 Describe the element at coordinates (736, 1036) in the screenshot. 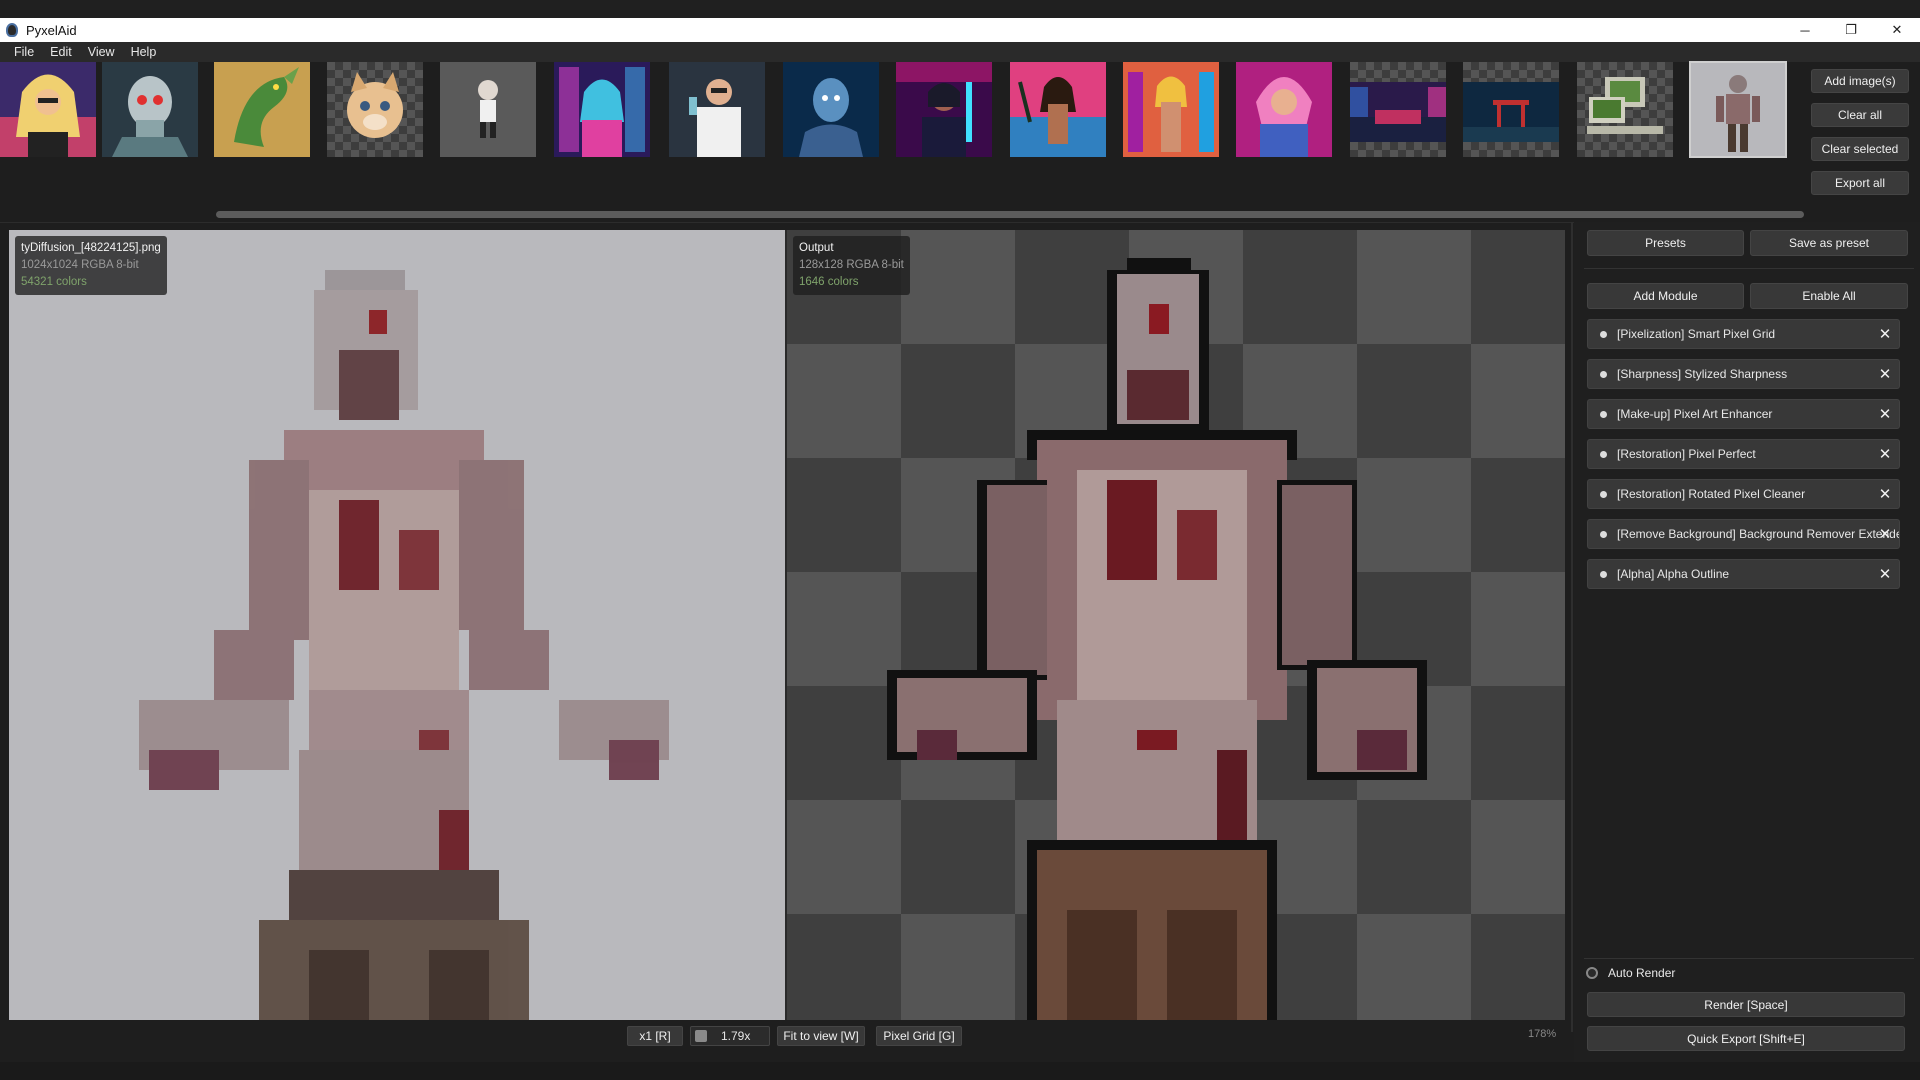

I see `zoom-value: 1.79x` at that location.